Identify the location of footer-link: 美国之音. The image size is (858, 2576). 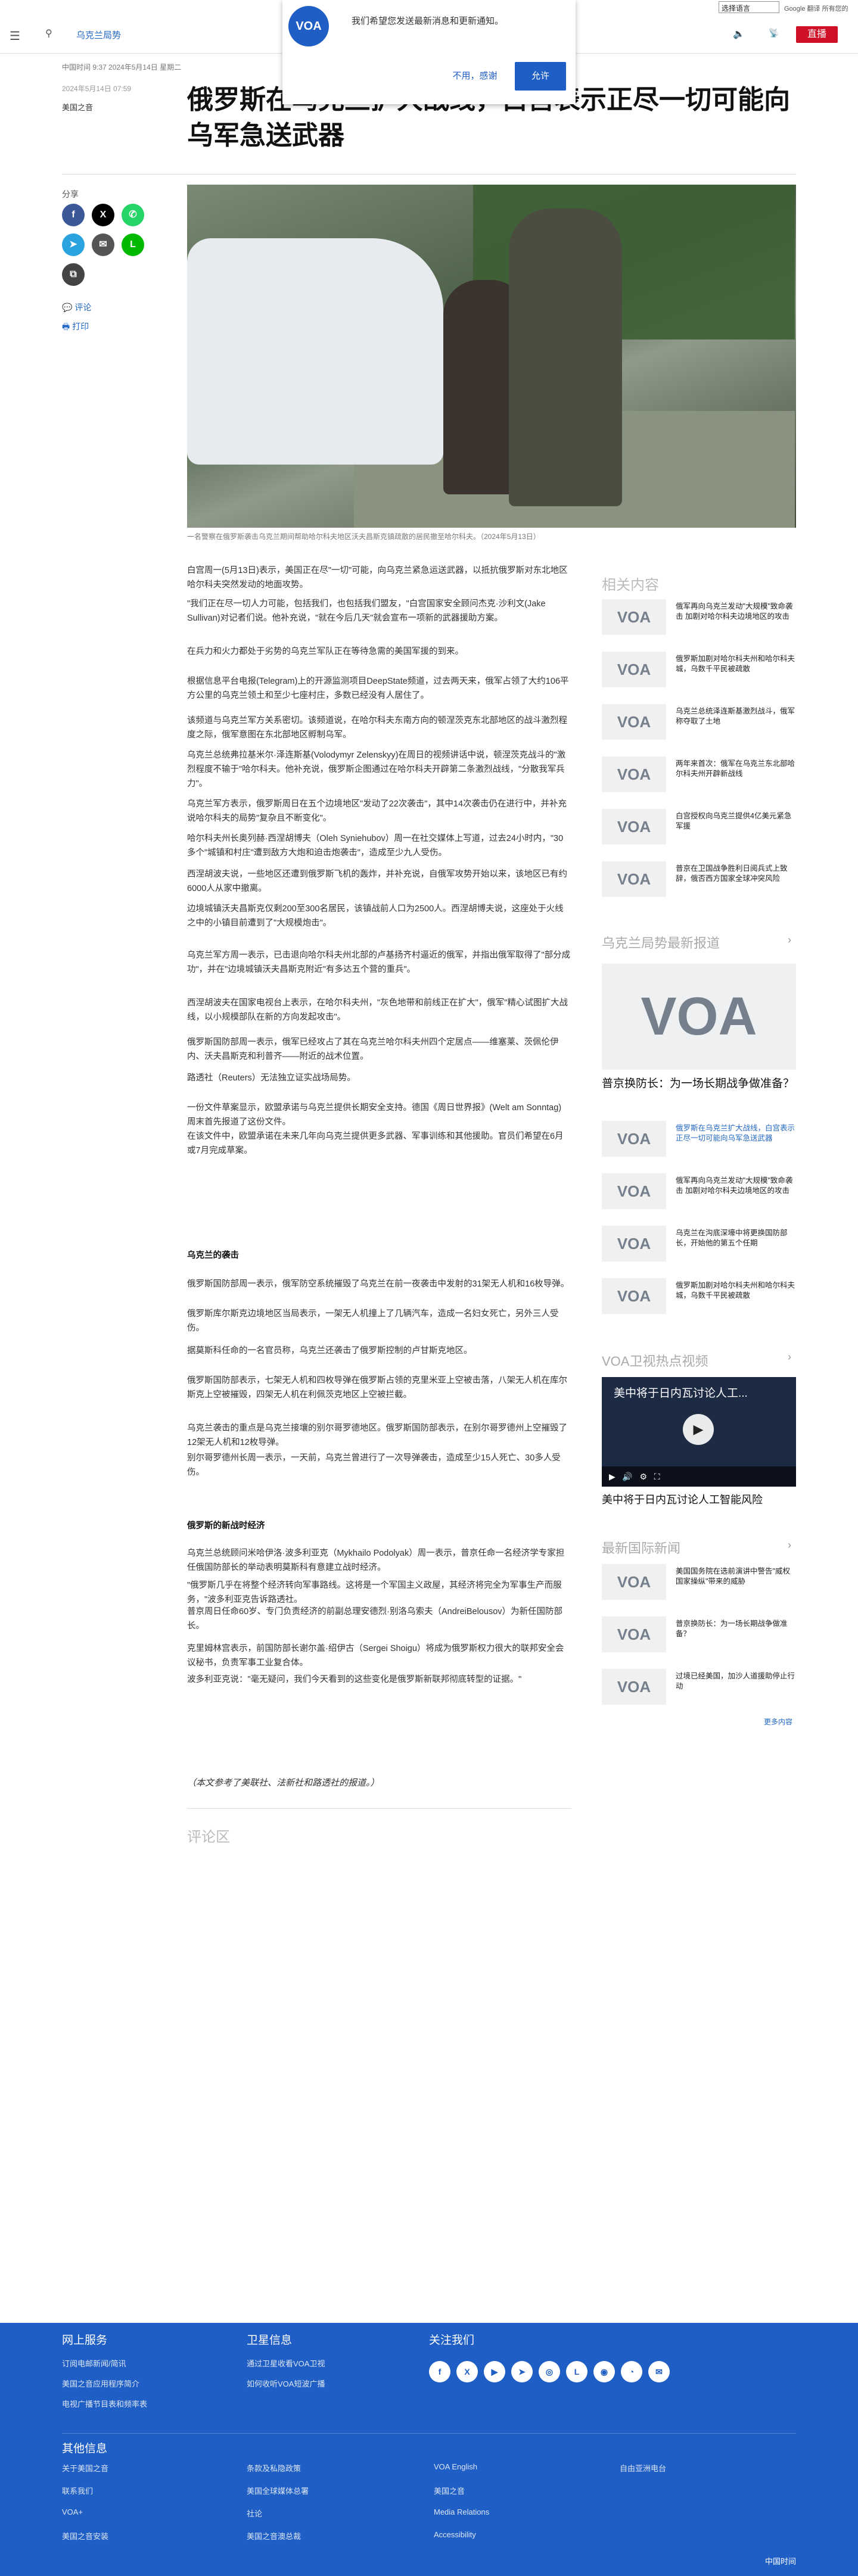
(449, 2490).